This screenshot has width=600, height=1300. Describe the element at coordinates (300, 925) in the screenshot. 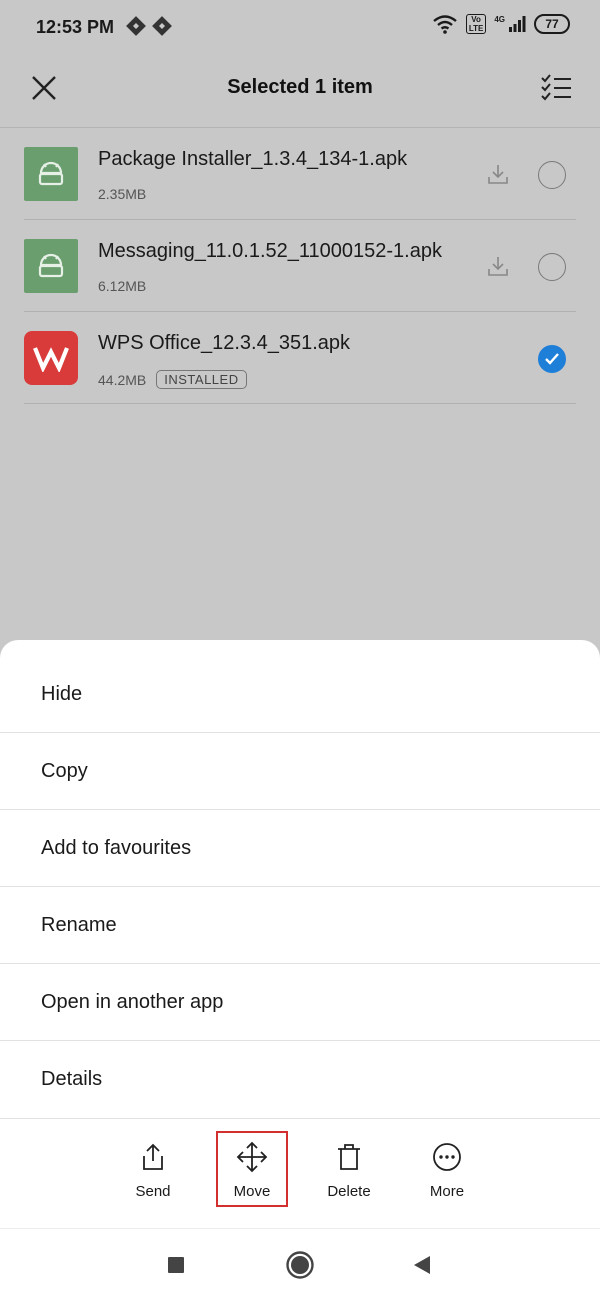

I see `menu-item-rename: Rename` at that location.